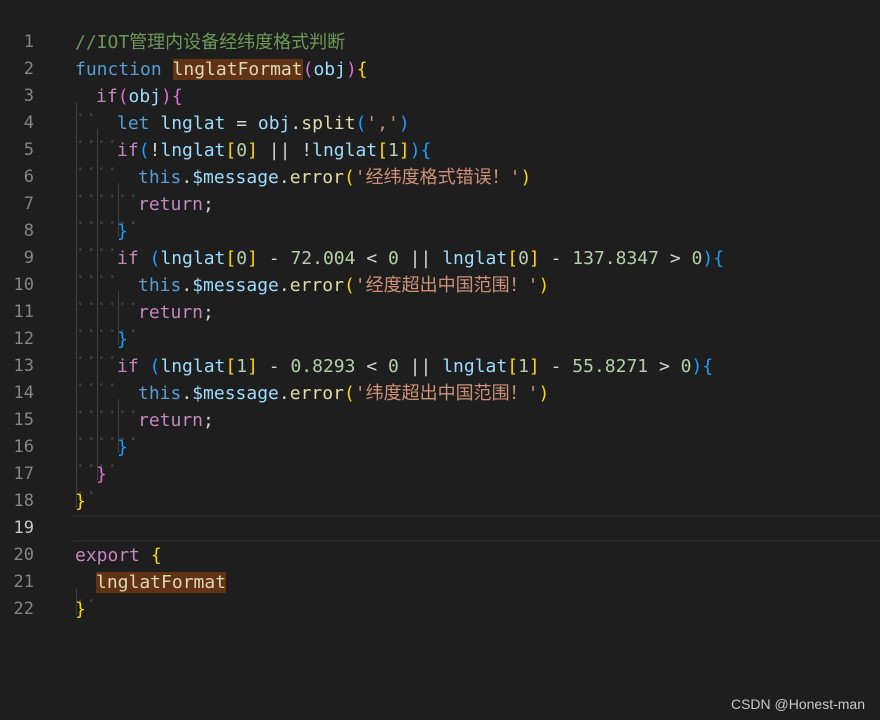 This screenshot has height=720, width=880. Describe the element at coordinates (28, 42) in the screenshot. I see `line-number: 1` at that location.